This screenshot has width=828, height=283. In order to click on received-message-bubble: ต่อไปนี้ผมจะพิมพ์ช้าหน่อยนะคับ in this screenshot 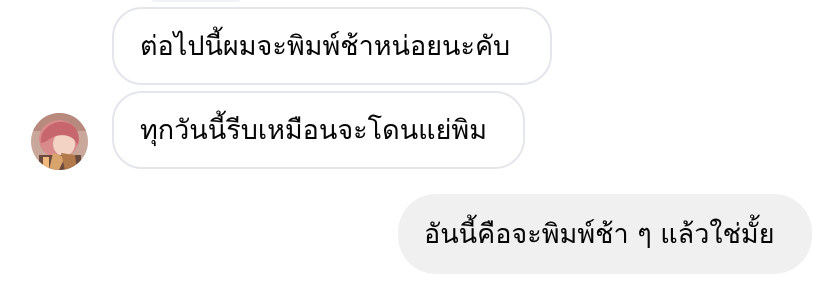, I will do `click(332, 46)`.